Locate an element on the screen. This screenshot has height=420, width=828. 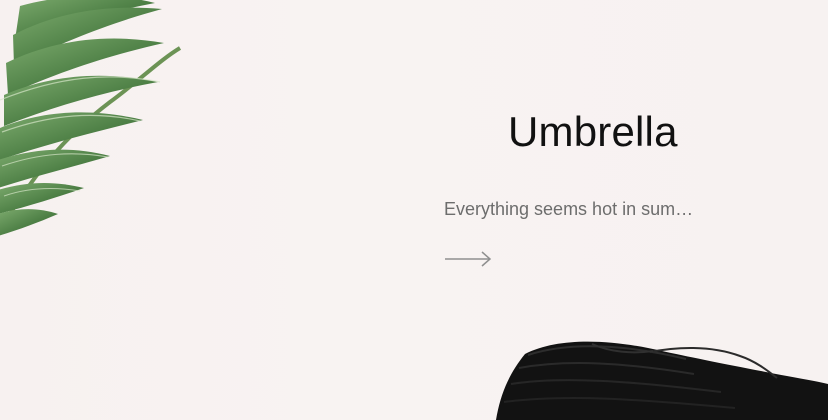
palm-leaf-decoration is located at coordinates (91, 118).